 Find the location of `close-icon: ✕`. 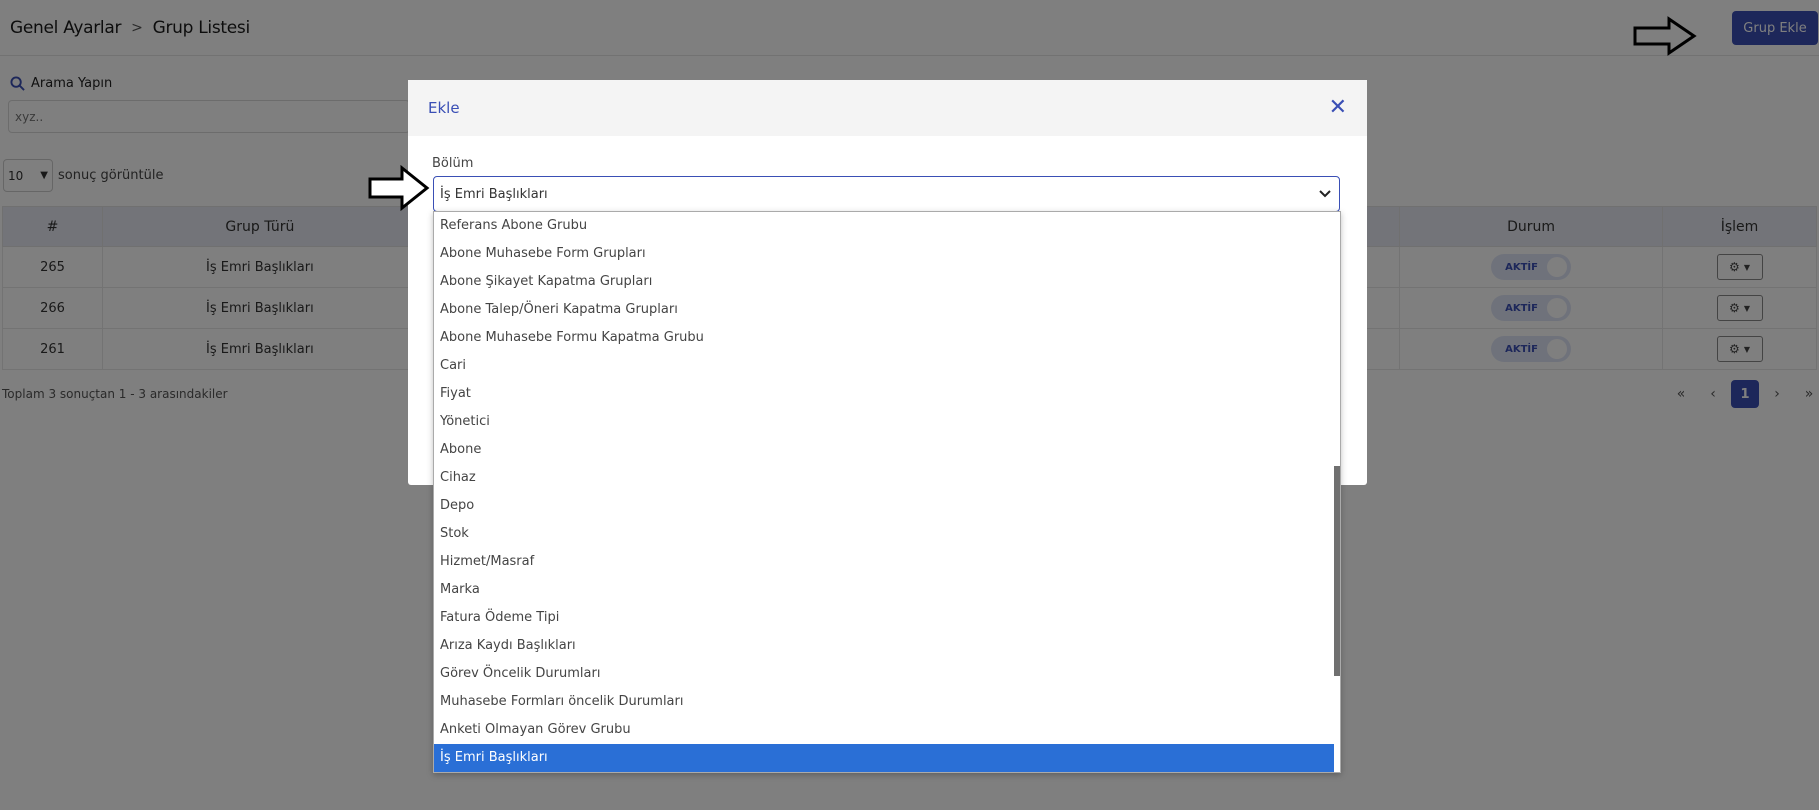

close-icon: ✕ is located at coordinates (1338, 108).